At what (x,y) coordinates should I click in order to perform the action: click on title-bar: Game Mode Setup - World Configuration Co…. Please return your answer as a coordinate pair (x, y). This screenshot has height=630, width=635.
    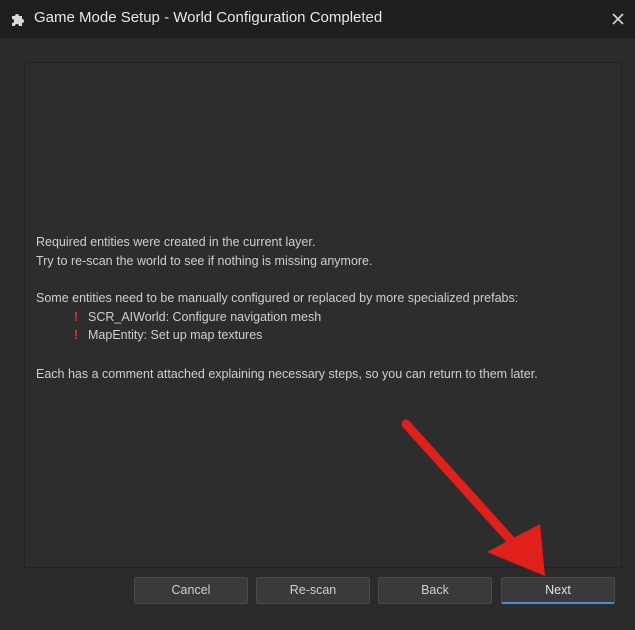
    Looking at the image, I should click on (317, 19).